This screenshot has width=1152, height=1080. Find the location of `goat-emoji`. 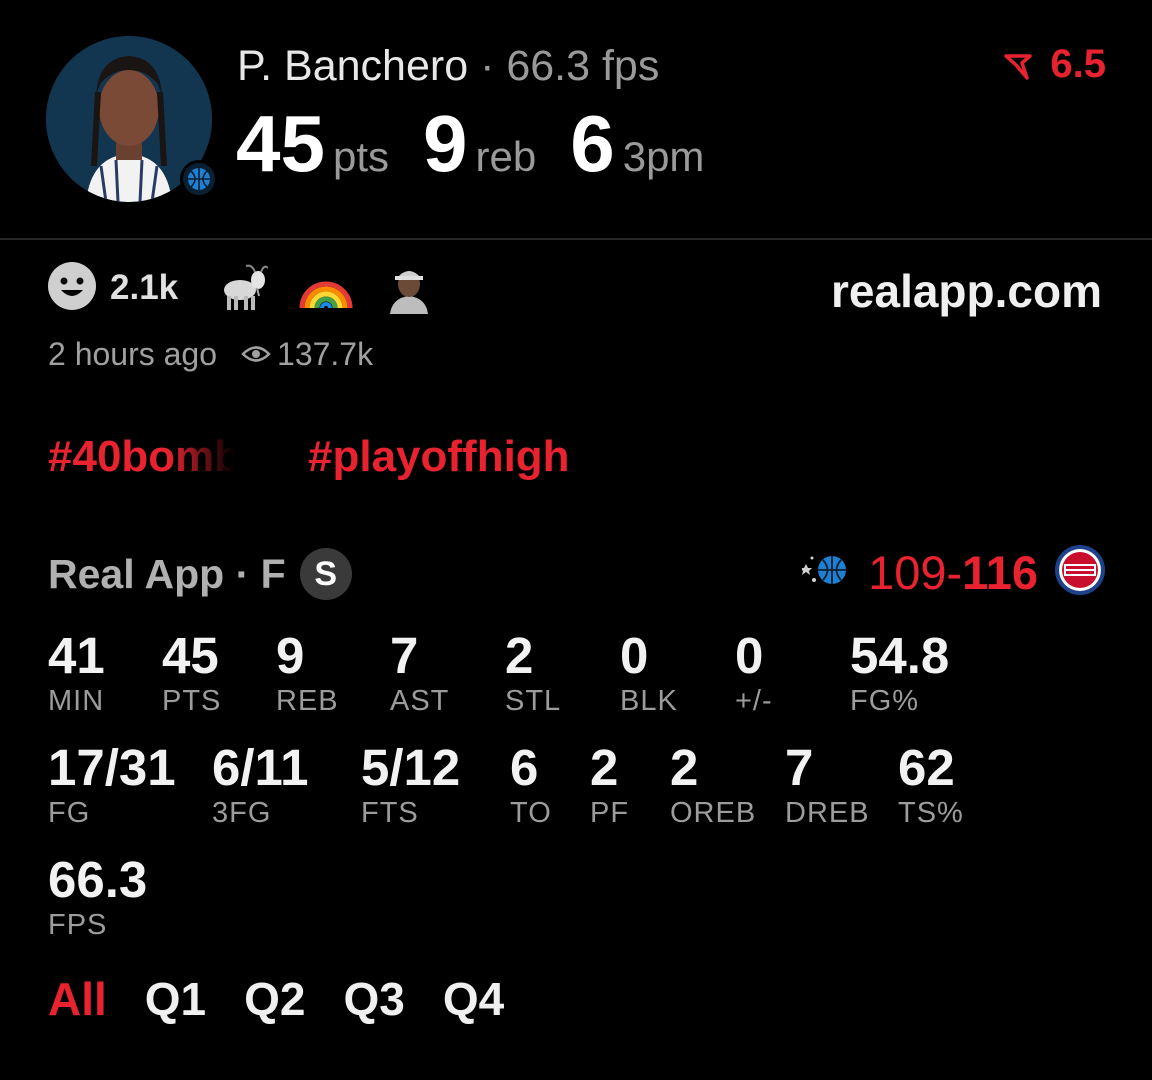

goat-emoji is located at coordinates (240, 288).